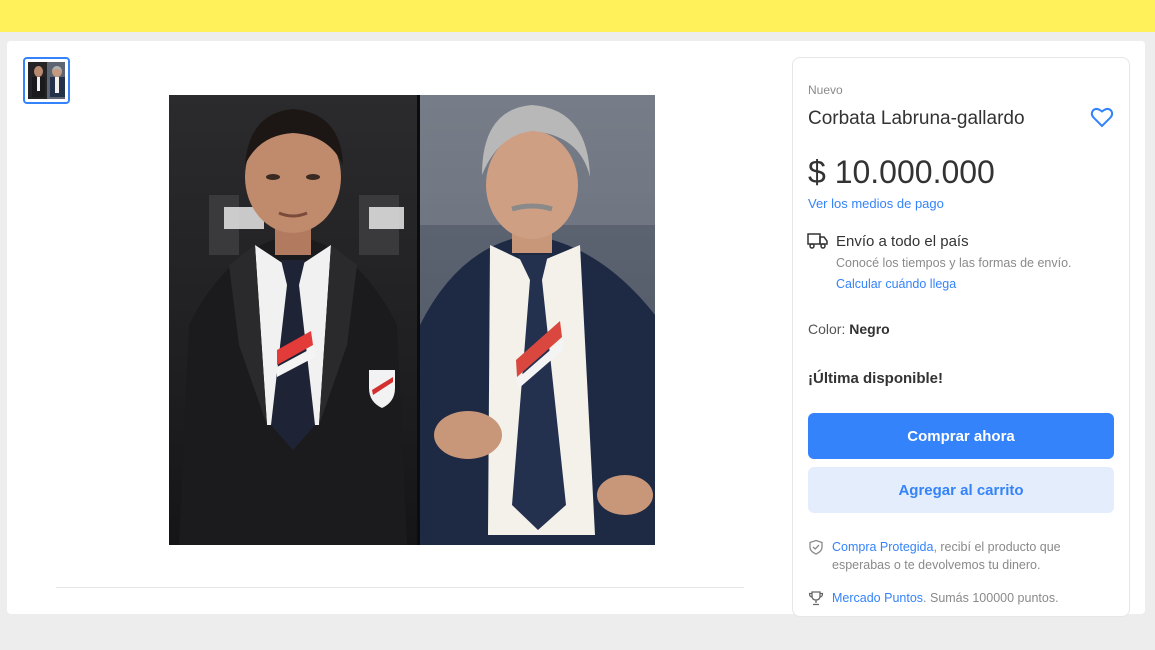 The width and height of the screenshot is (1155, 650). I want to click on thumbnail-image, so click(46, 80).